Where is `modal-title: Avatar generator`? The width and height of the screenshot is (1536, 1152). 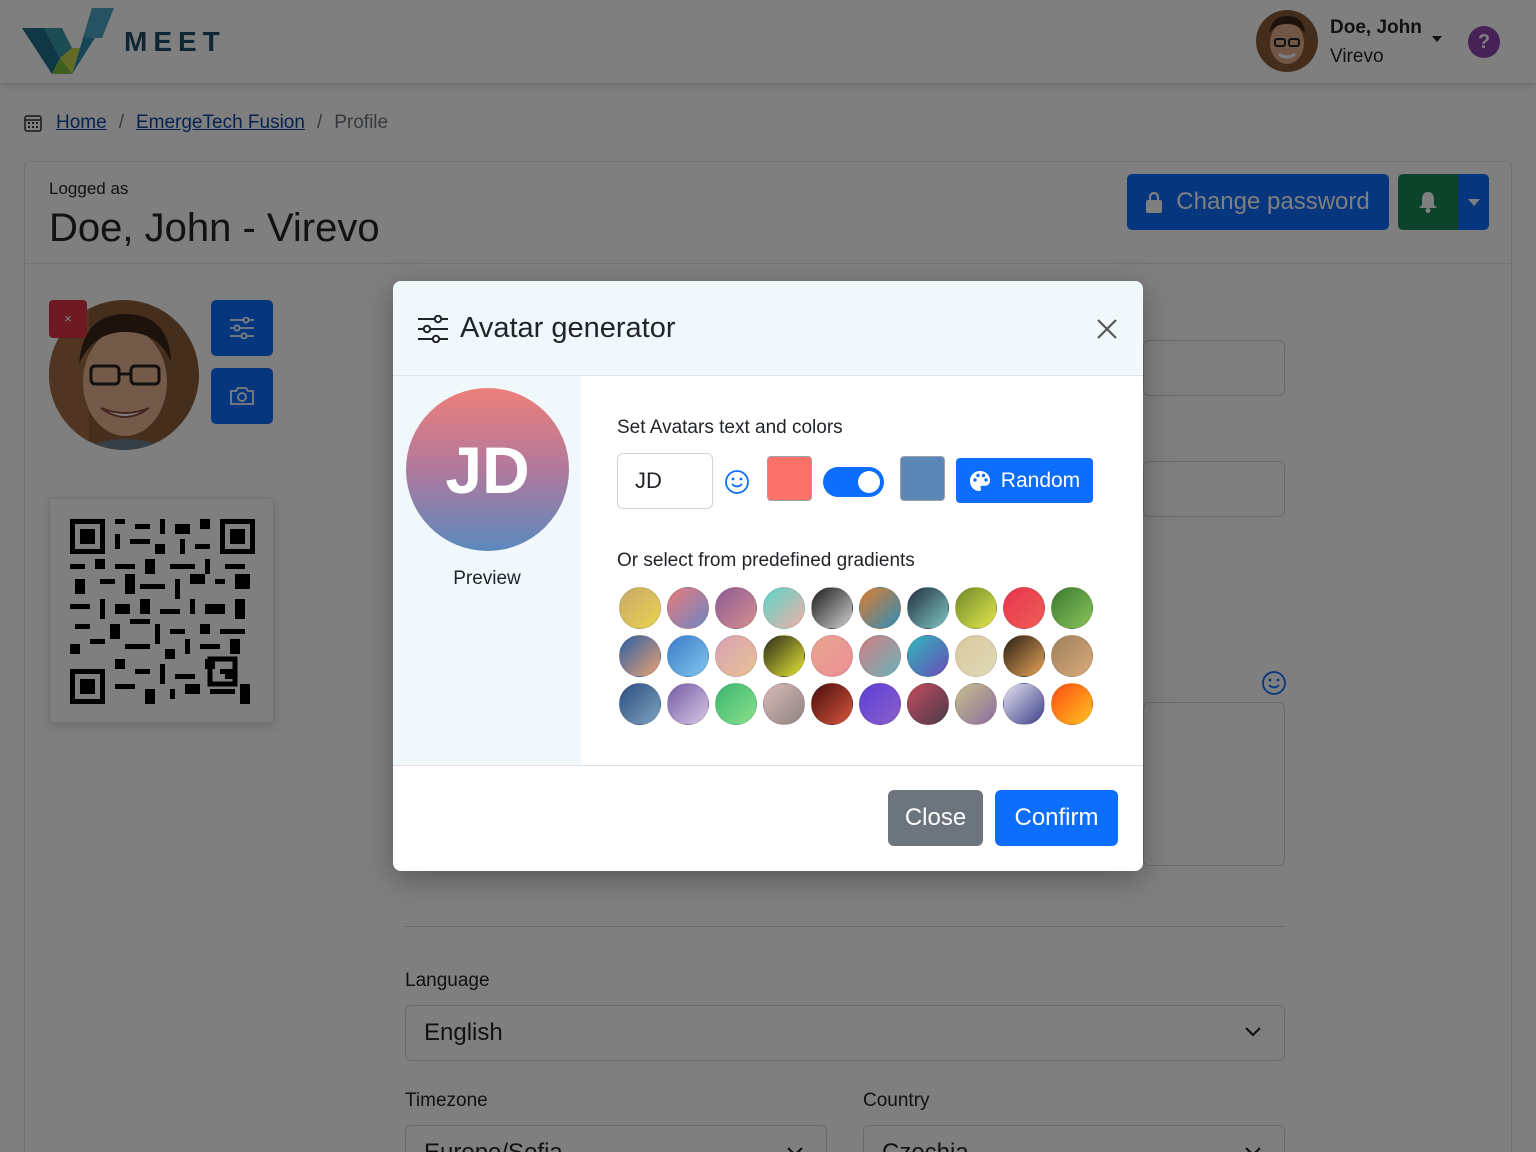 modal-title: Avatar generator is located at coordinates (568, 328).